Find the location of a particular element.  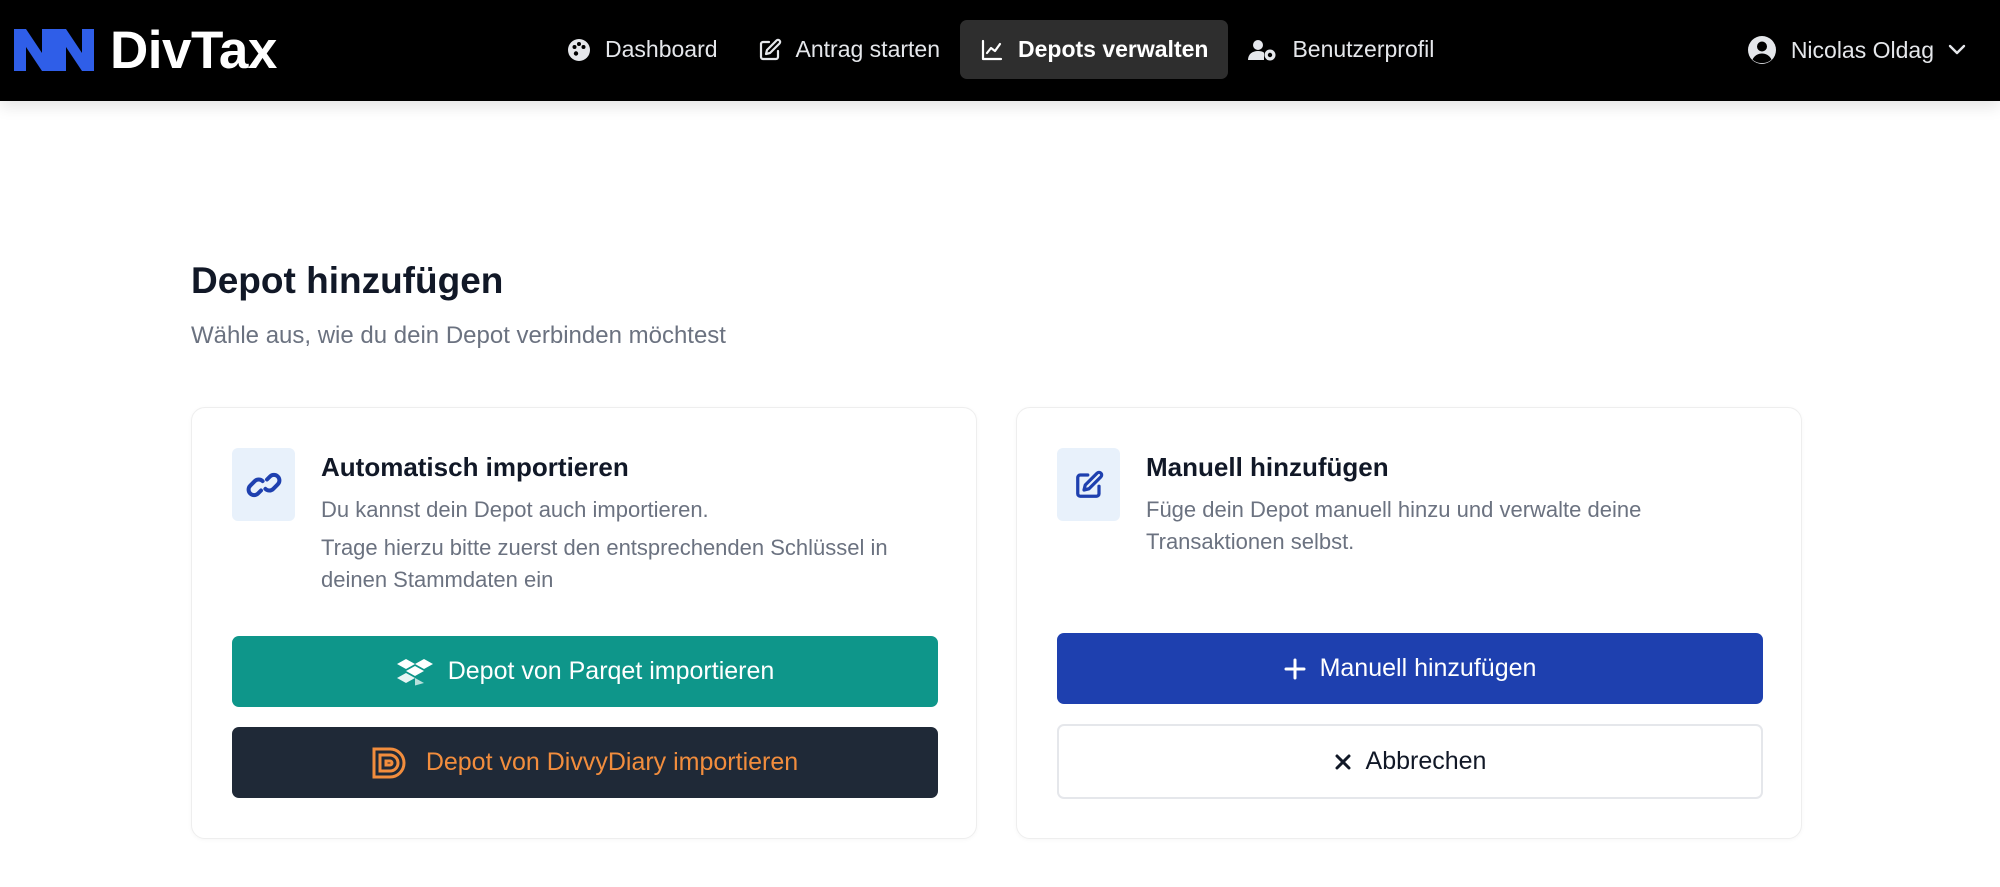

nav-item-antrag-starten: Antrag starten is located at coordinates (849, 49).